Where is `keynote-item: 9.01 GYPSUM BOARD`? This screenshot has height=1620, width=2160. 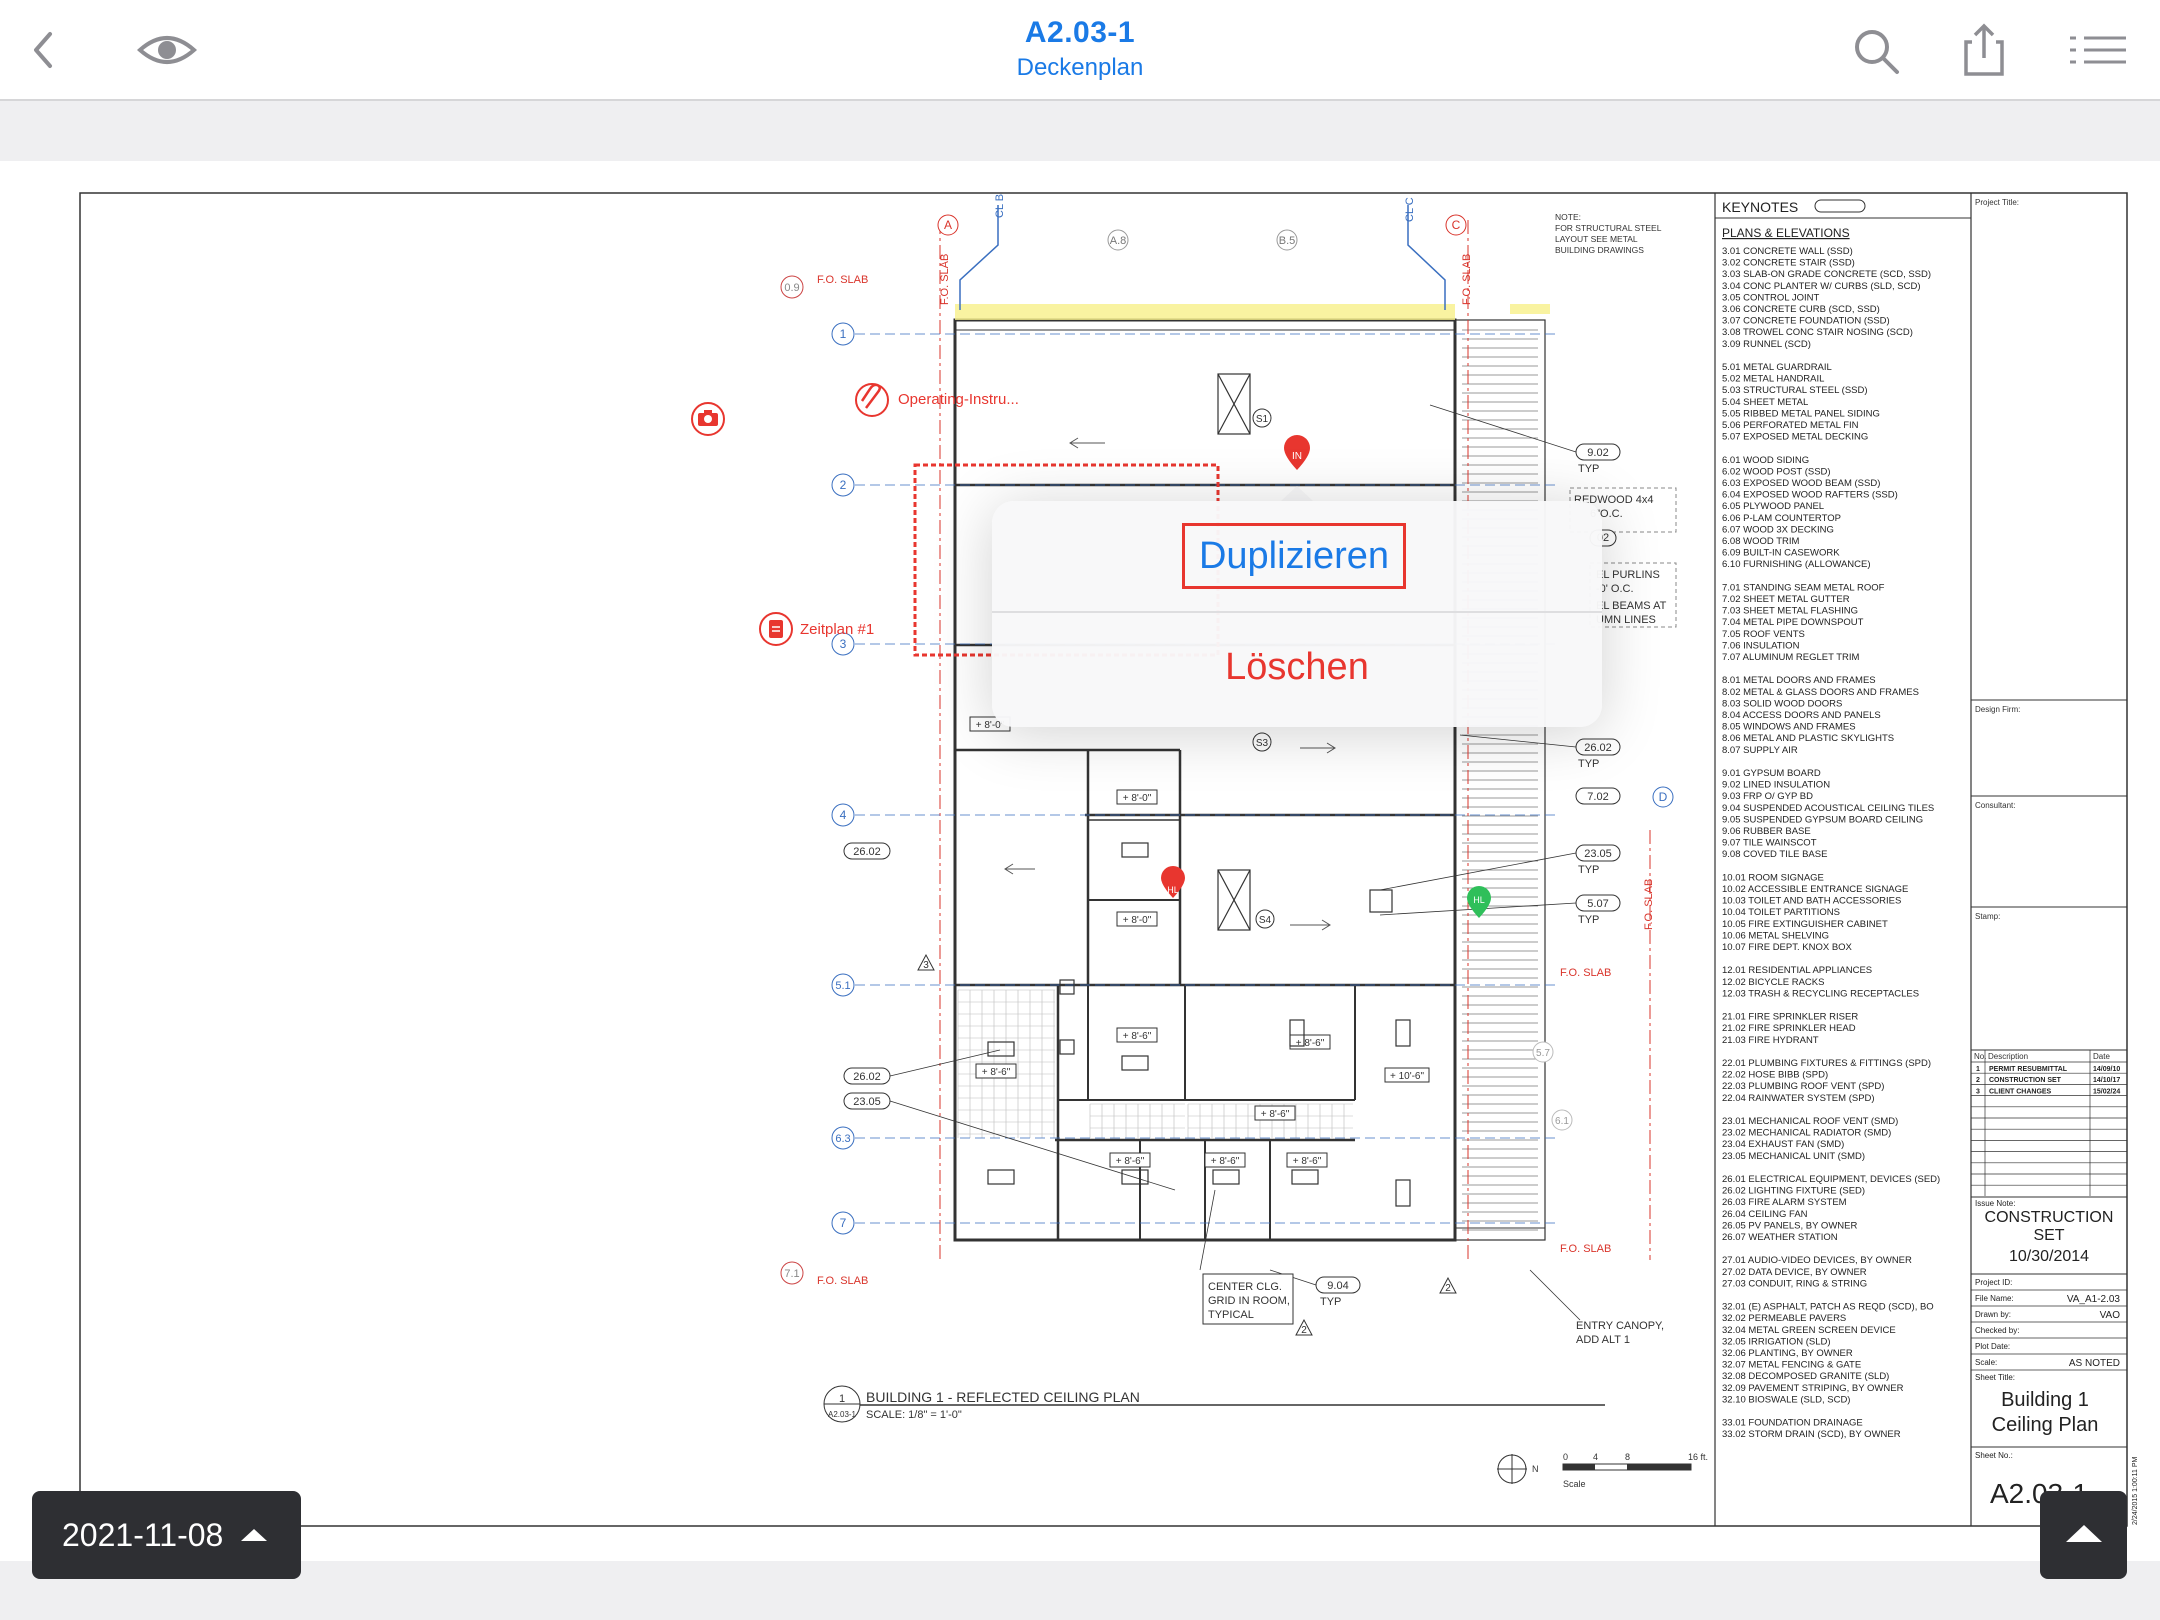
keynote-item: 9.01 GYPSUM BOARD is located at coordinates (1771, 773).